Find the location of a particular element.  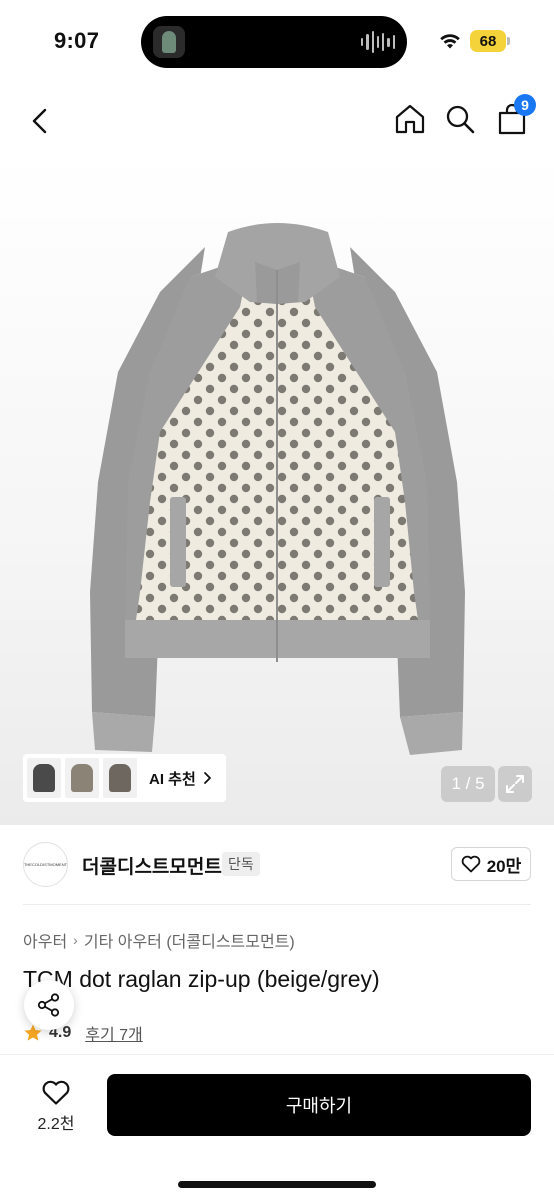

cart-count-badge: 9 is located at coordinates (525, 105).